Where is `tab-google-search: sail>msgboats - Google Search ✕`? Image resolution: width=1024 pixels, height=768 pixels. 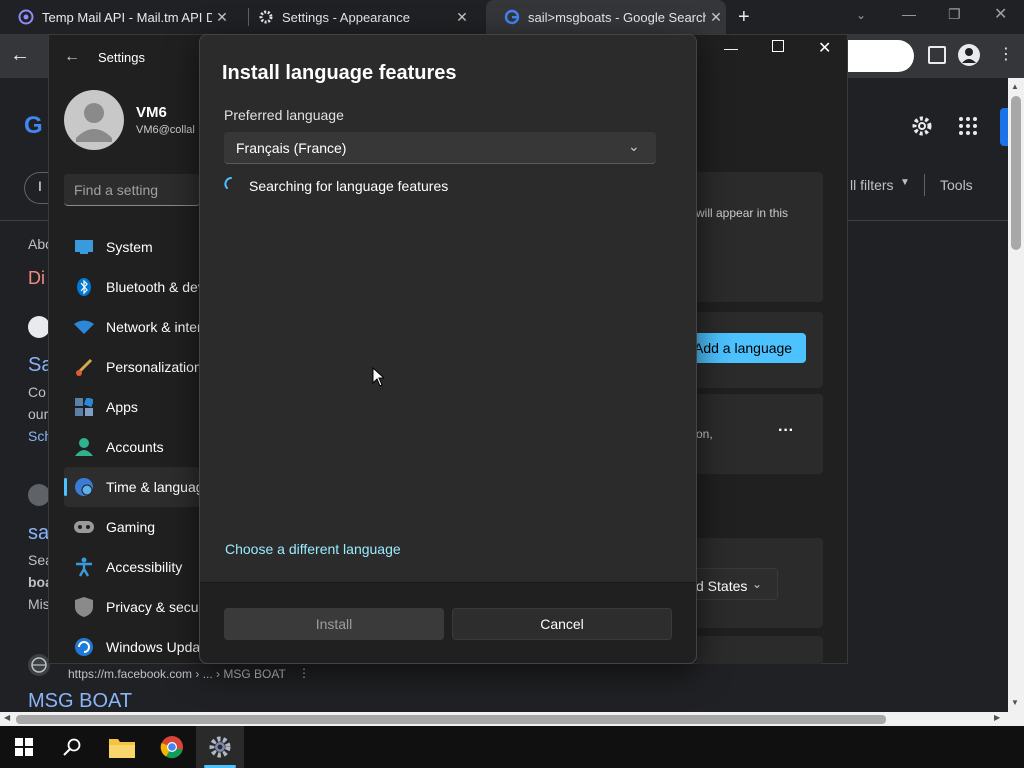 tab-google-search: sail>msgboats - Google Search ✕ is located at coordinates (606, 17).